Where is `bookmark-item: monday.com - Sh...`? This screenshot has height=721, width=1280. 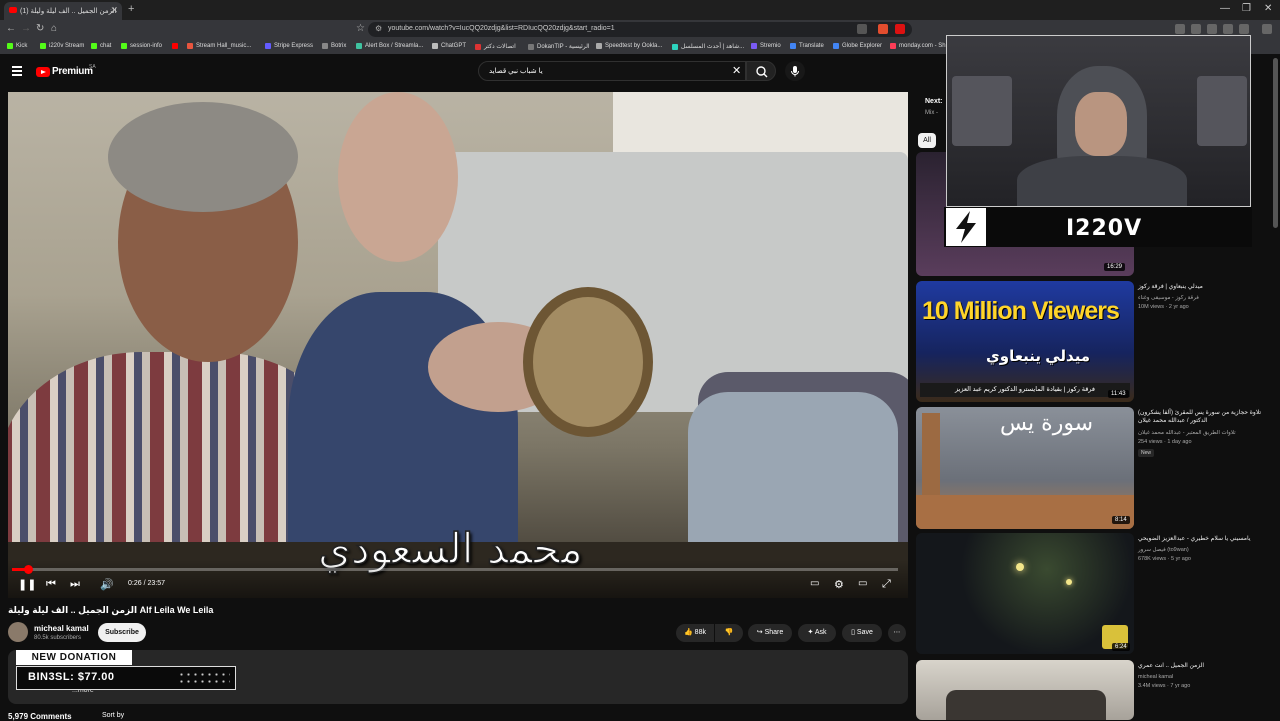 bookmark-item: monday.com - Sh... is located at coordinates (920, 46).